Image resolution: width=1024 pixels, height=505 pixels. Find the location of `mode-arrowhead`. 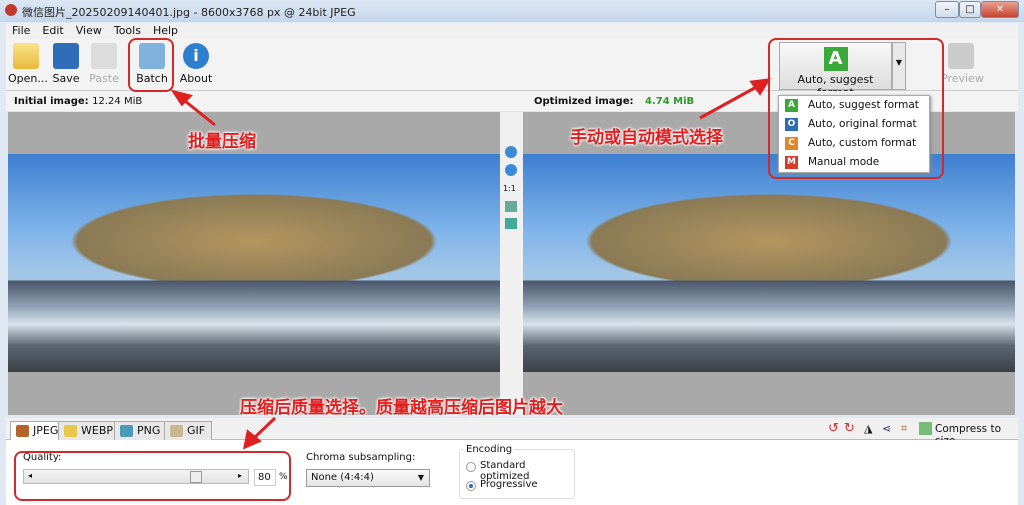

mode-arrowhead is located at coordinates (760, 87).